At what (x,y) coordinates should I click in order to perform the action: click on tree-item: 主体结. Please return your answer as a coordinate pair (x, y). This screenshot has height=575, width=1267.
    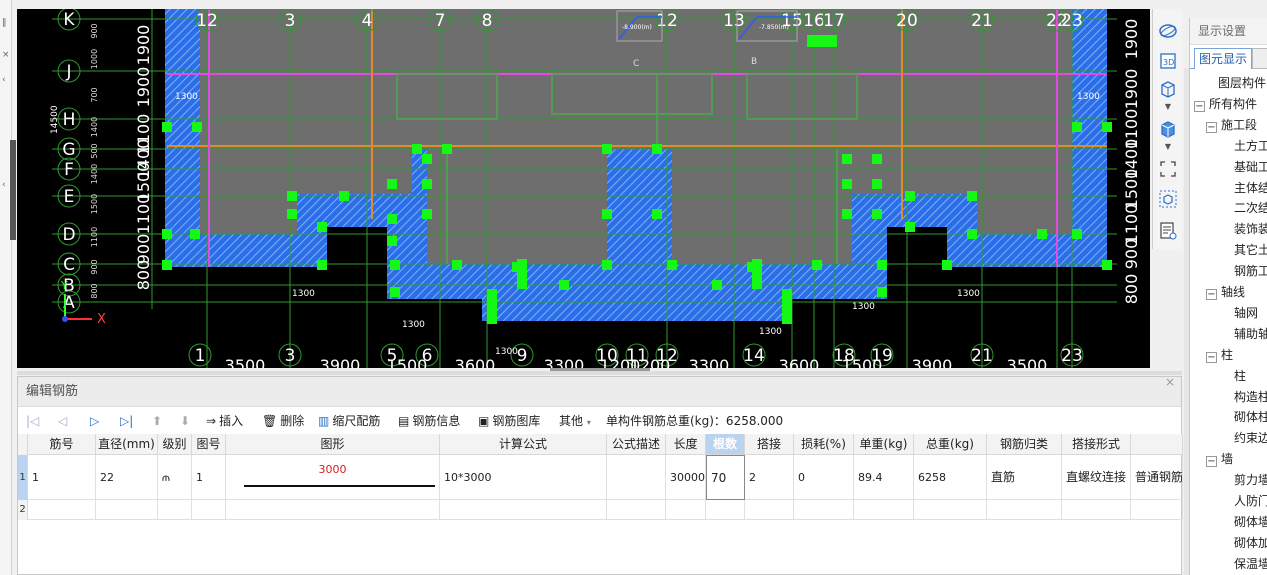
    Looking at the image, I should click on (1250, 188).